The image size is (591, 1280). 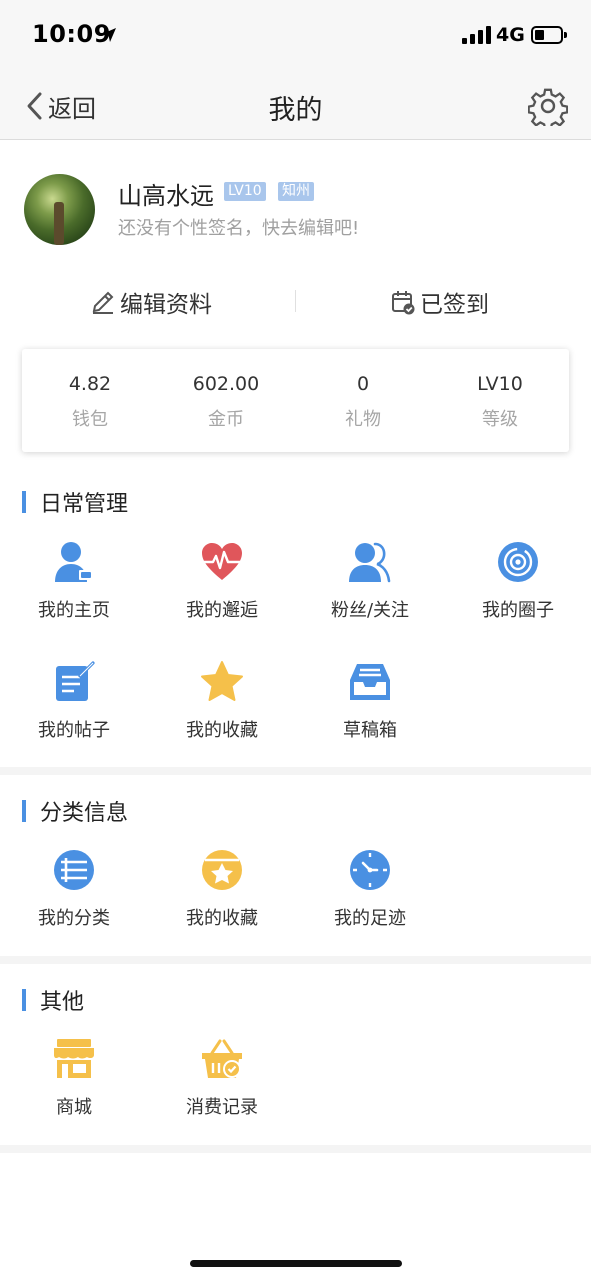 I want to click on grid-item-my-posts: 我的帖子, so click(x=74, y=710).